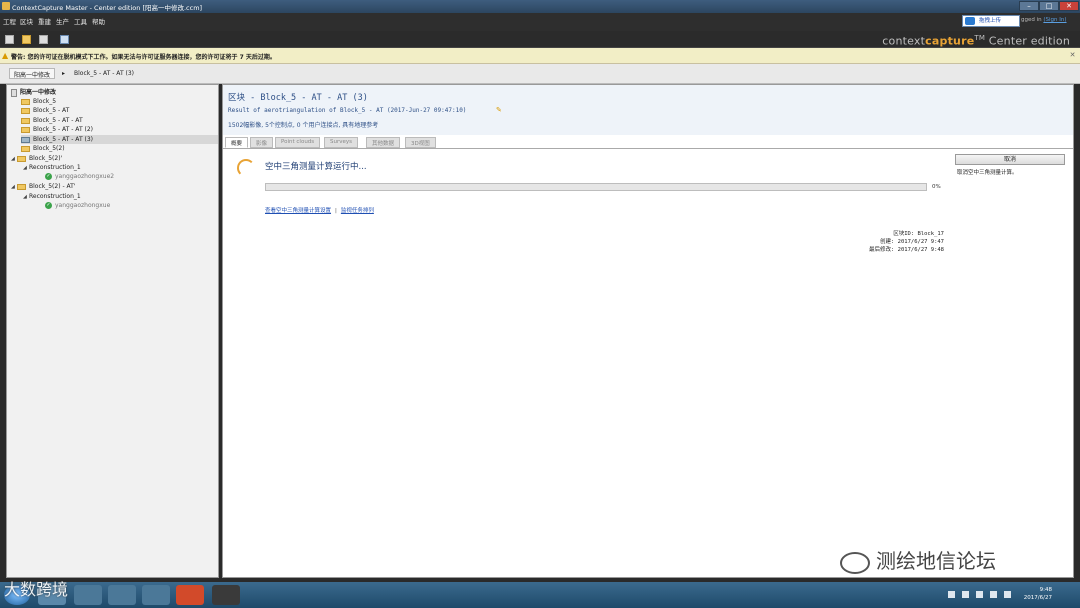 The width and height of the screenshot is (1080, 608). I want to click on tree-item-block5-at: Block_5 - AT, so click(45, 110).